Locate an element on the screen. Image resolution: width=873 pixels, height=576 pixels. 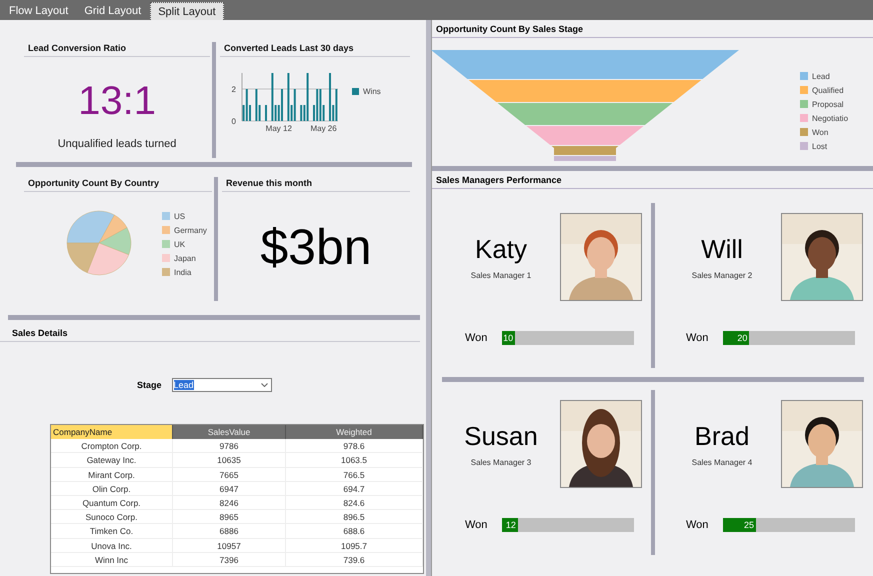
tab: Grid Layout is located at coordinates (112, 11).